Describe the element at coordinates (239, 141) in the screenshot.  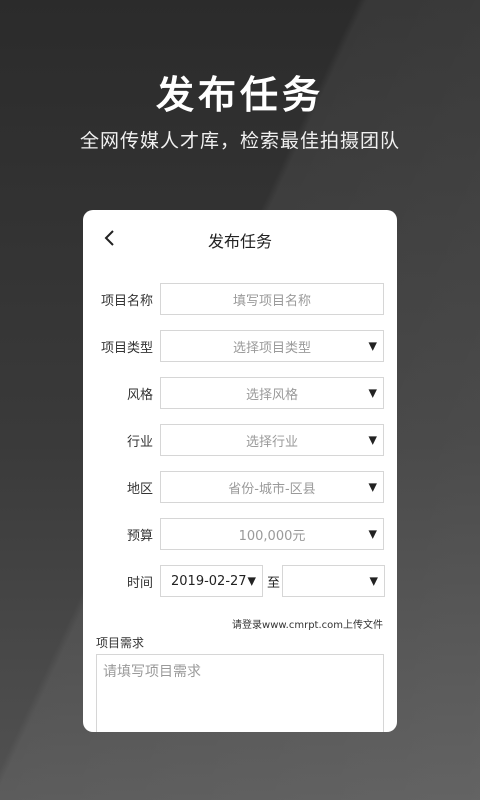
I see `hero-subtitle: 全网传媒人才库，检索最佳拍摄团队` at that location.